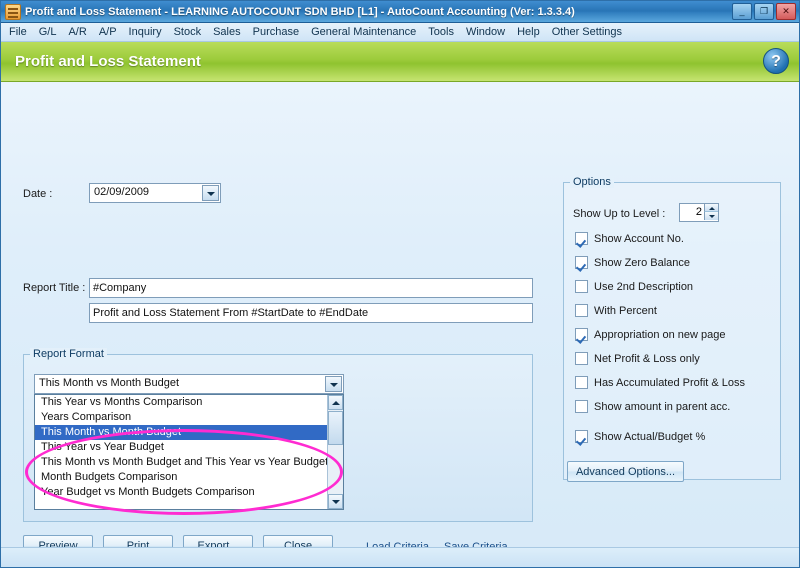 Image resolution: width=800 pixels, height=568 pixels. I want to click on dropdown-option-years-comparison: Years Comparison, so click(189, 417).